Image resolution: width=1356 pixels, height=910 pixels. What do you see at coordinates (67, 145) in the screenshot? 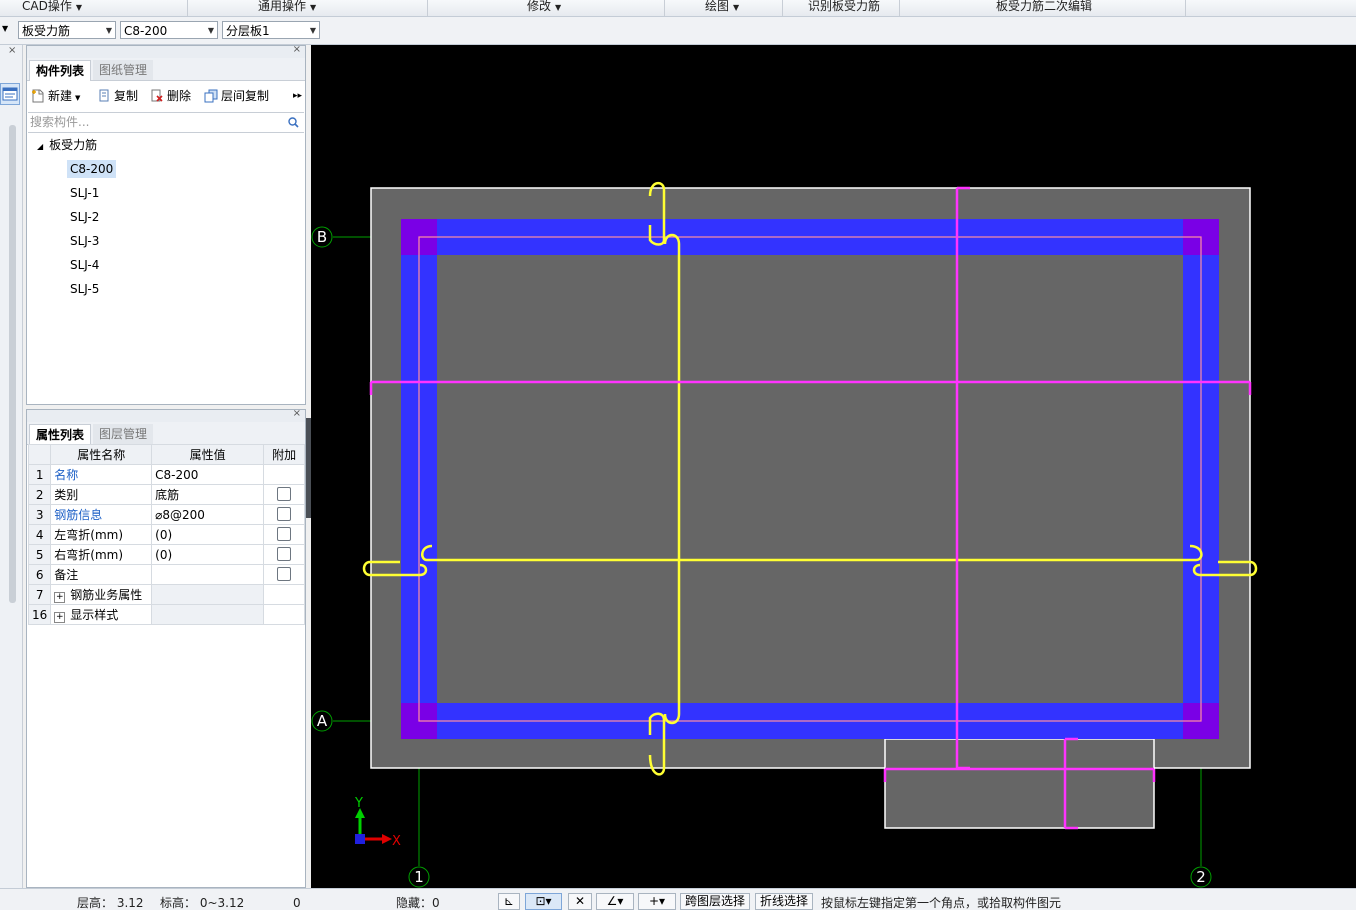
I see `tree-root: ◢ 板受力筋` at bounding box center [67, 145].